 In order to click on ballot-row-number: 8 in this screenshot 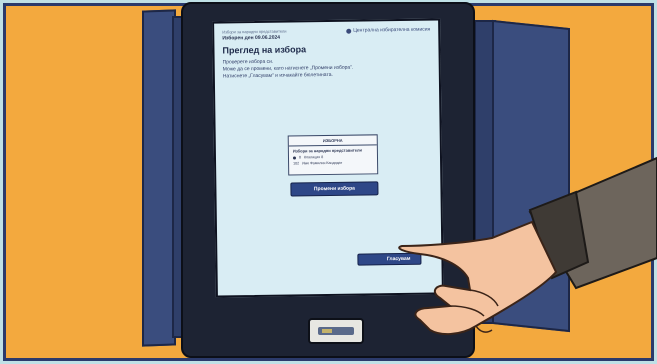, I will do `click(300, 157)`.